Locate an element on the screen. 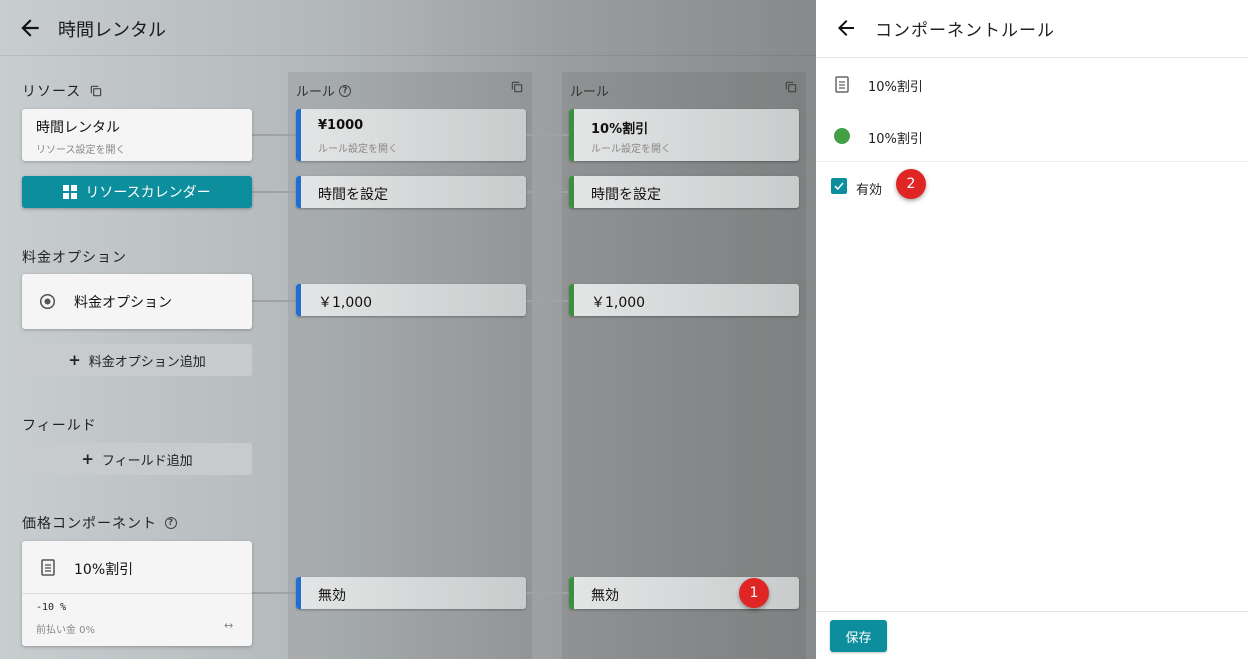  resource-card-subtitle: リソース設定を開く is located at coordinates (81, 150).